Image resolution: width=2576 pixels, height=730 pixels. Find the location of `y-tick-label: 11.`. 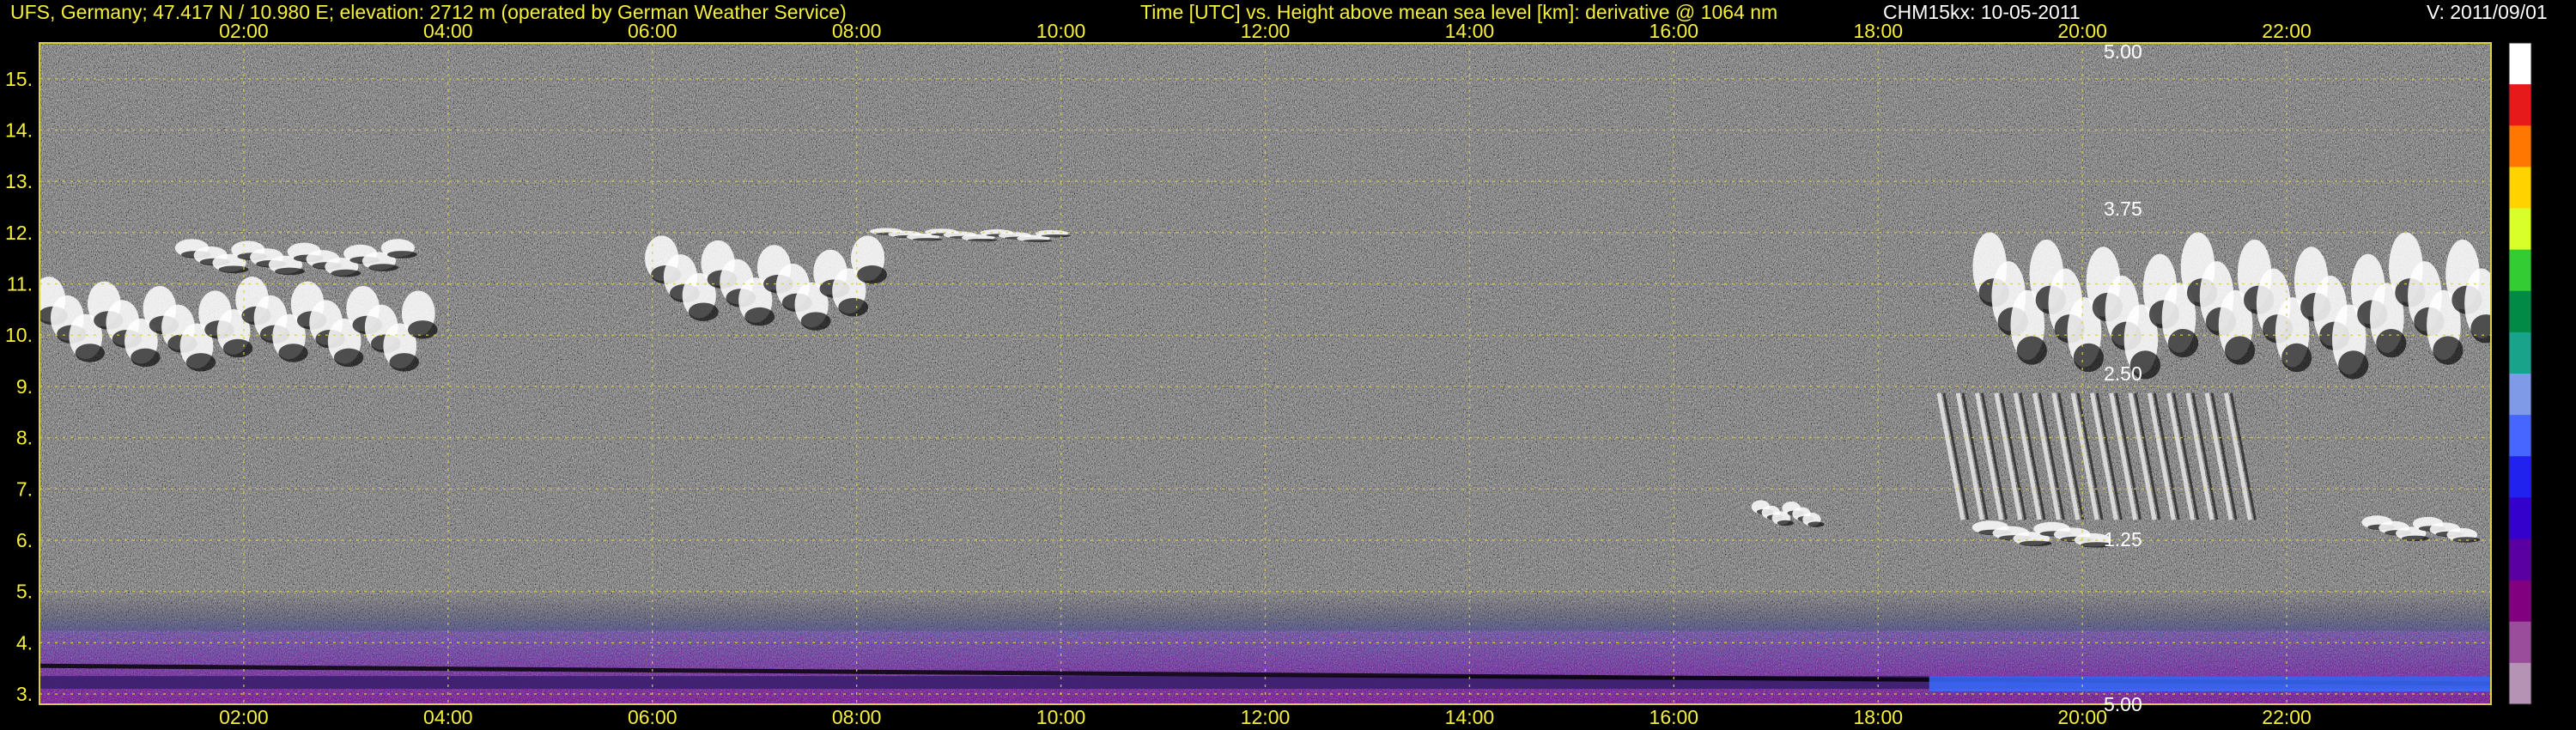

y-tick-label: 11. is located at coordinates (20, 284).